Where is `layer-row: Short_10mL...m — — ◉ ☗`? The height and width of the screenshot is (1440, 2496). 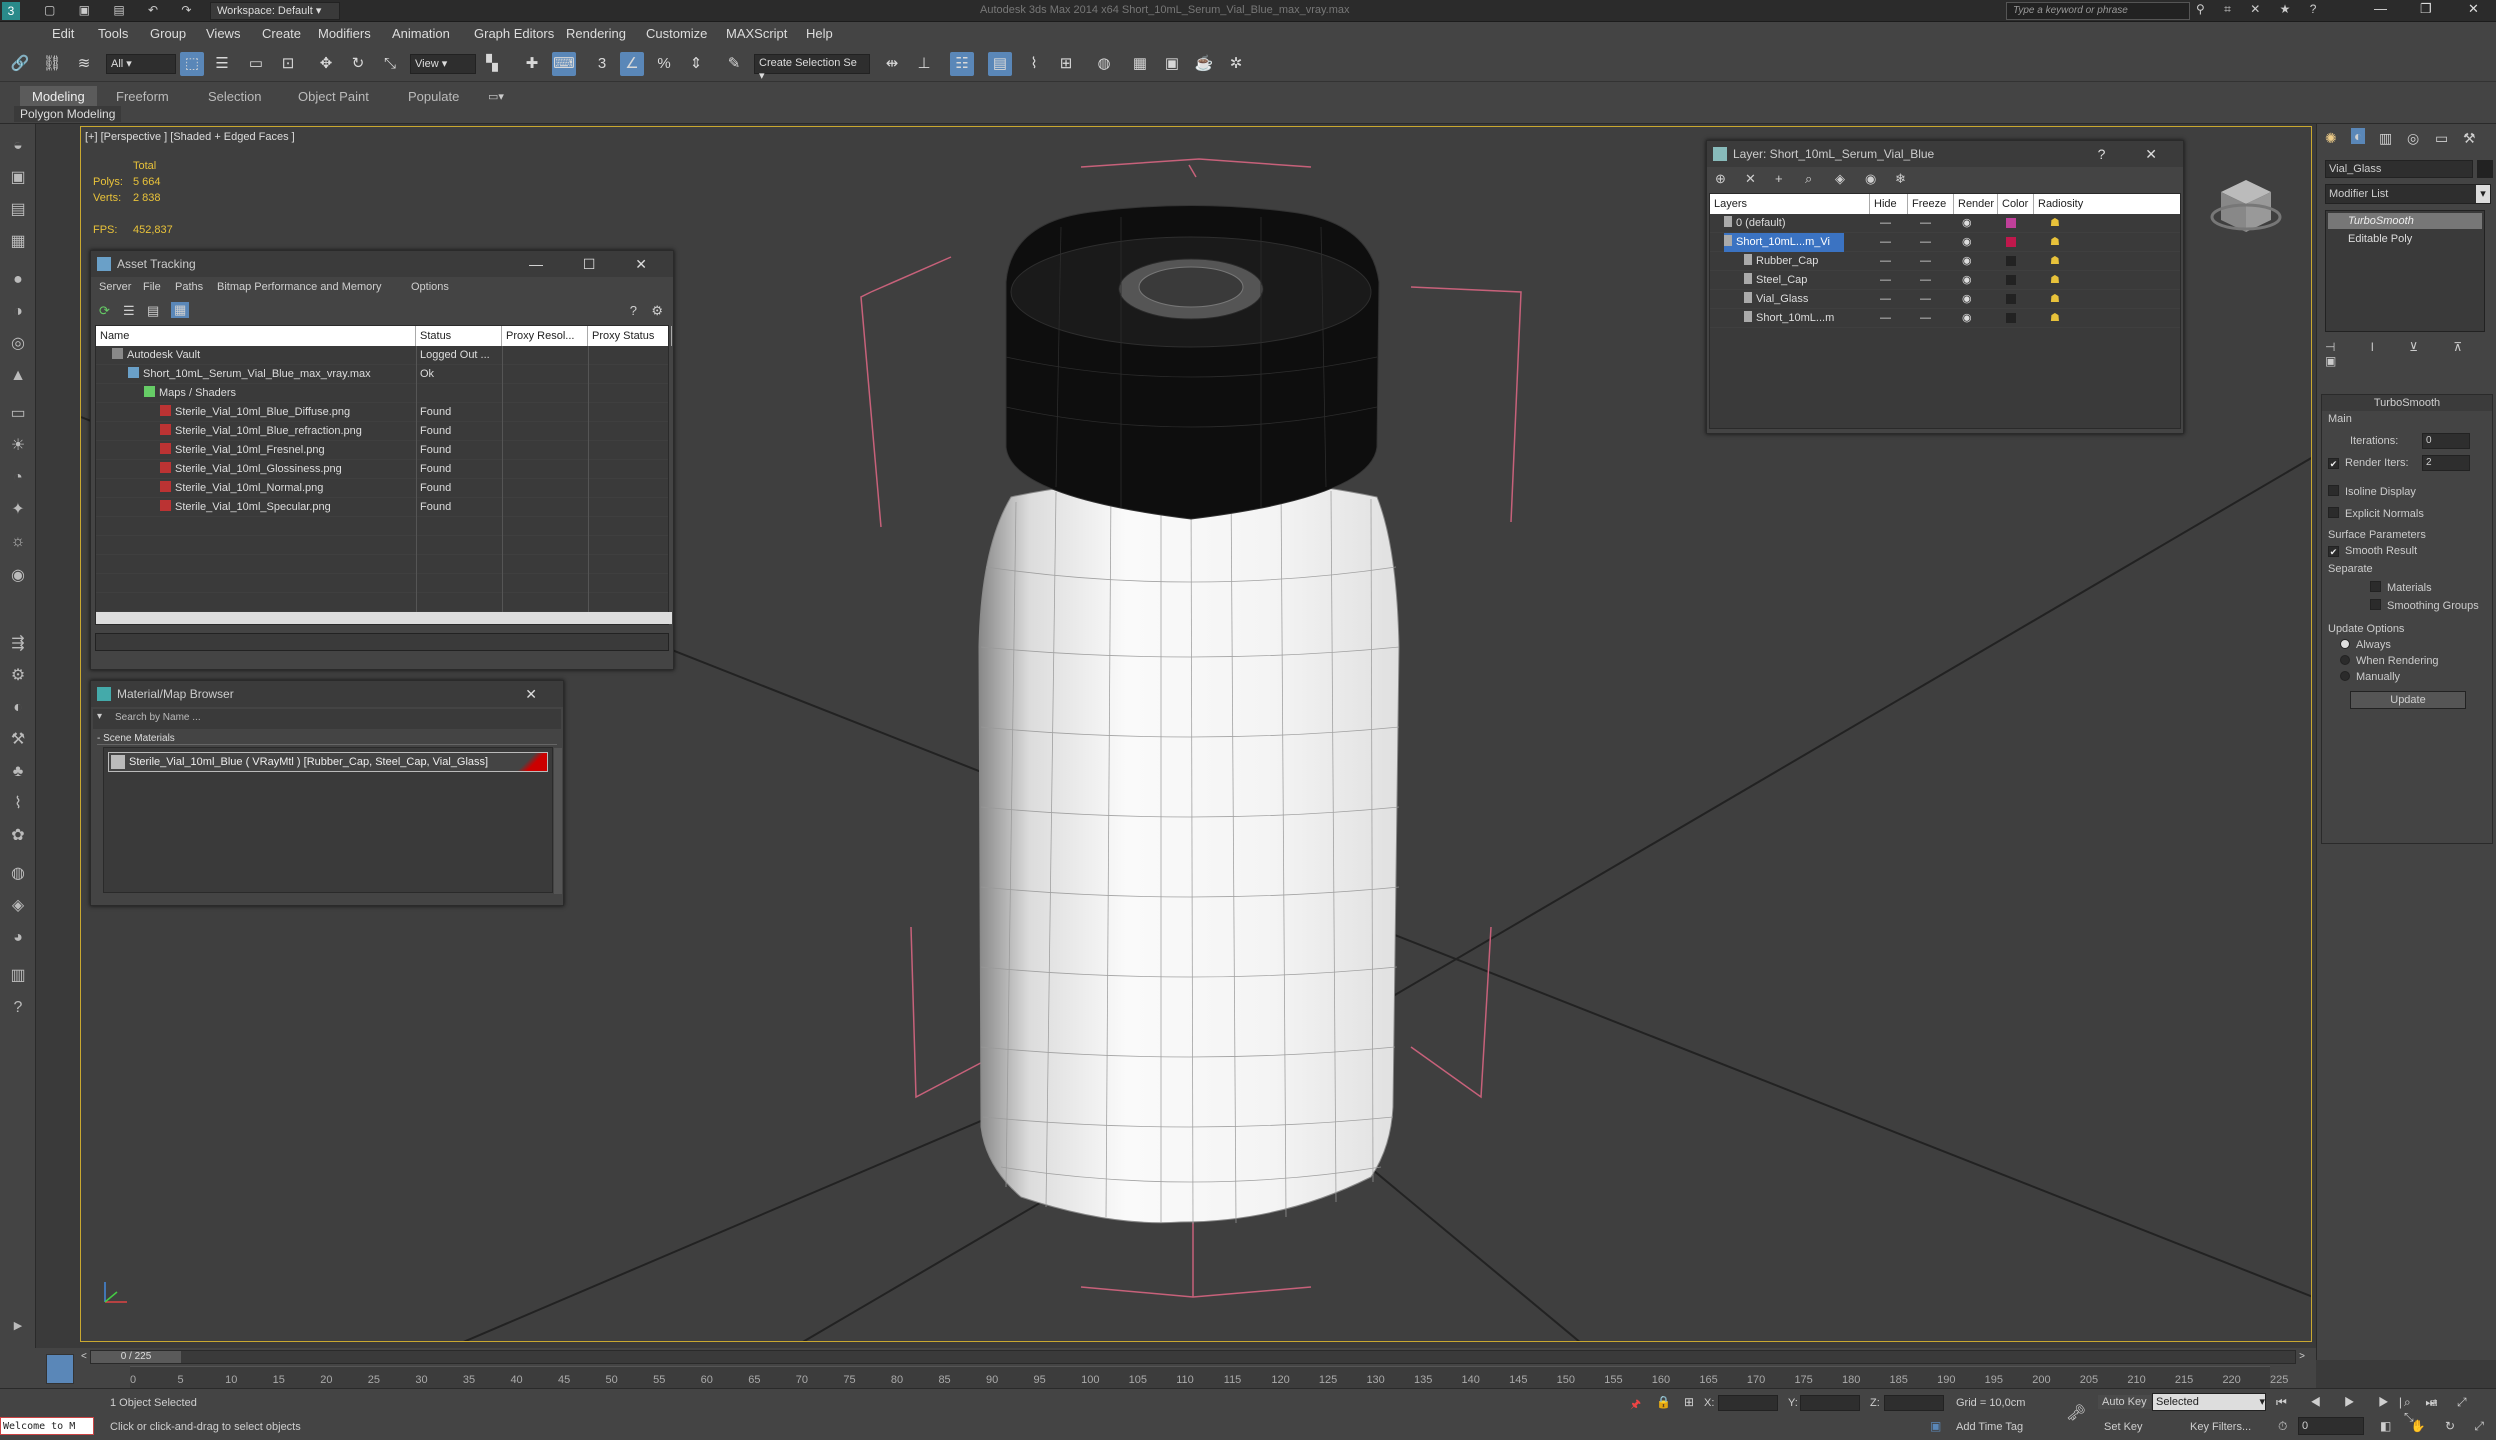 layer-row: Short_10mL...m — — ◉ ☗ is located at coordinates (1945, 318).